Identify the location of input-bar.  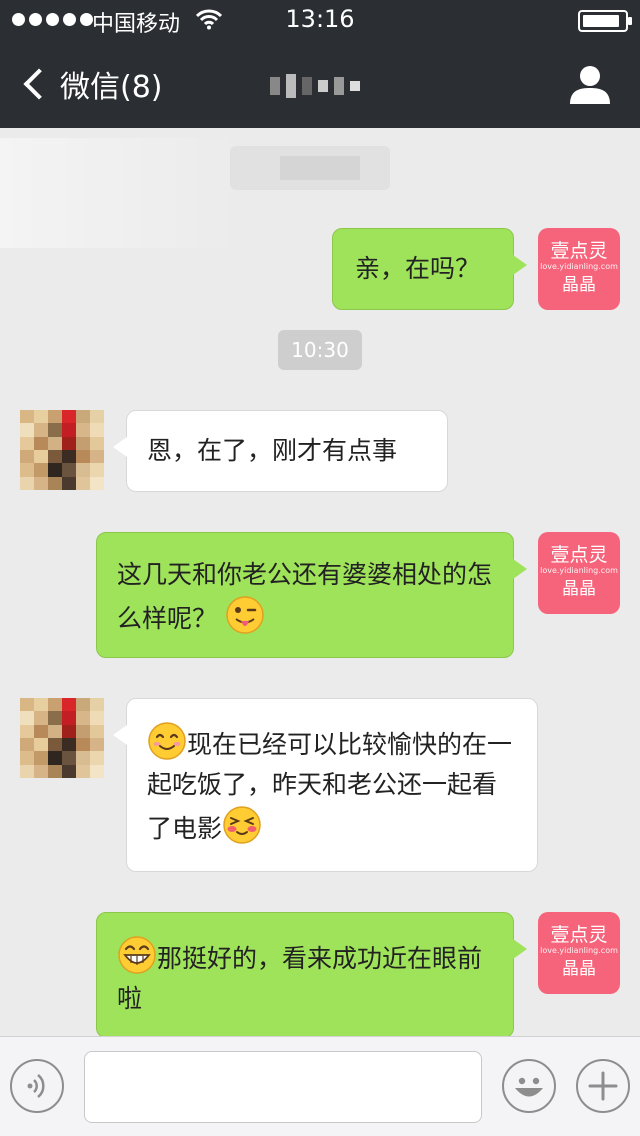
(320, 1086).